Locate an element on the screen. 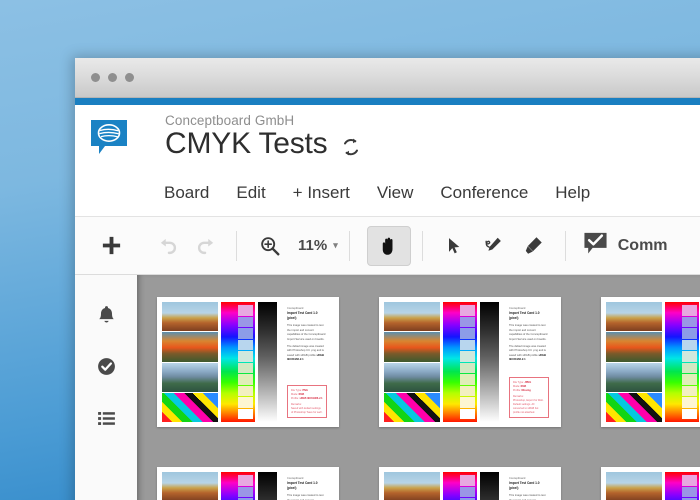 Image resolution: width=700 pixels, height=500 pixels. hand-tool-button is located at coordinates (388, 245).